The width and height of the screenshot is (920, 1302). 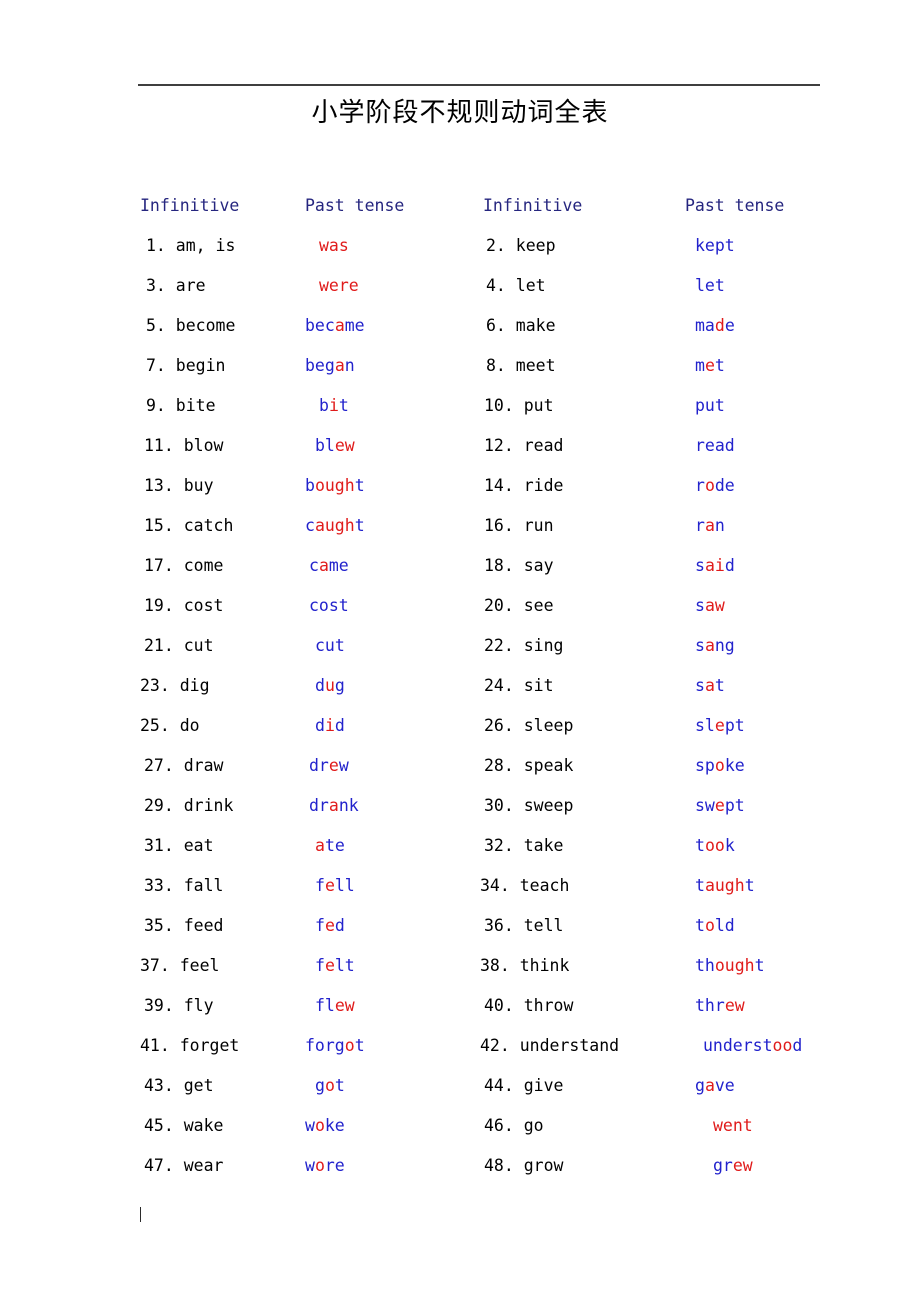 I want to click on infinitive-cell: 26. sleep, so click(x=529, y=725).